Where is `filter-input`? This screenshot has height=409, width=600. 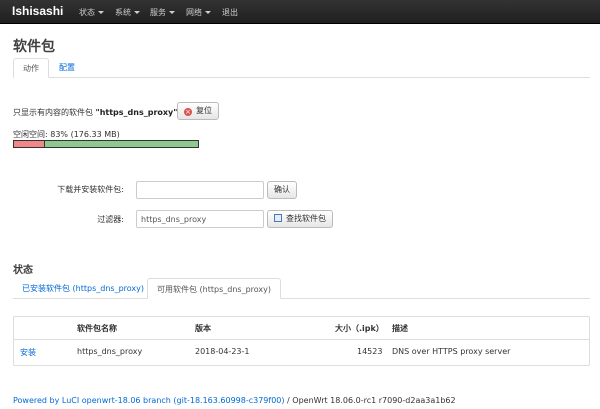
filter-input is located at coordinates (200, 219).